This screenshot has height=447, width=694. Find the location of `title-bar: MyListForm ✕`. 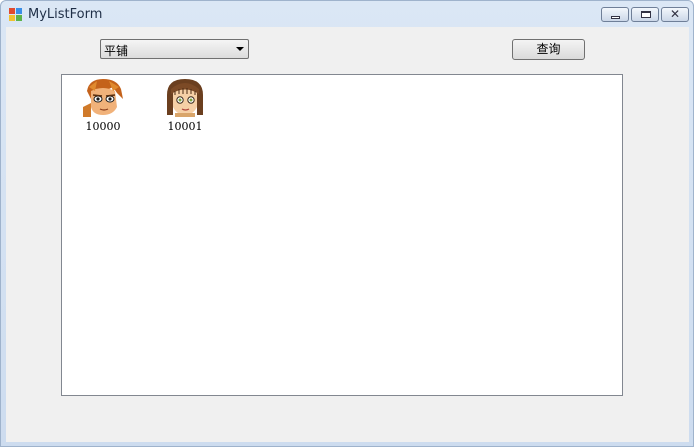

title-bar: MyListForm ✕ is located at coordinates (347, 14).